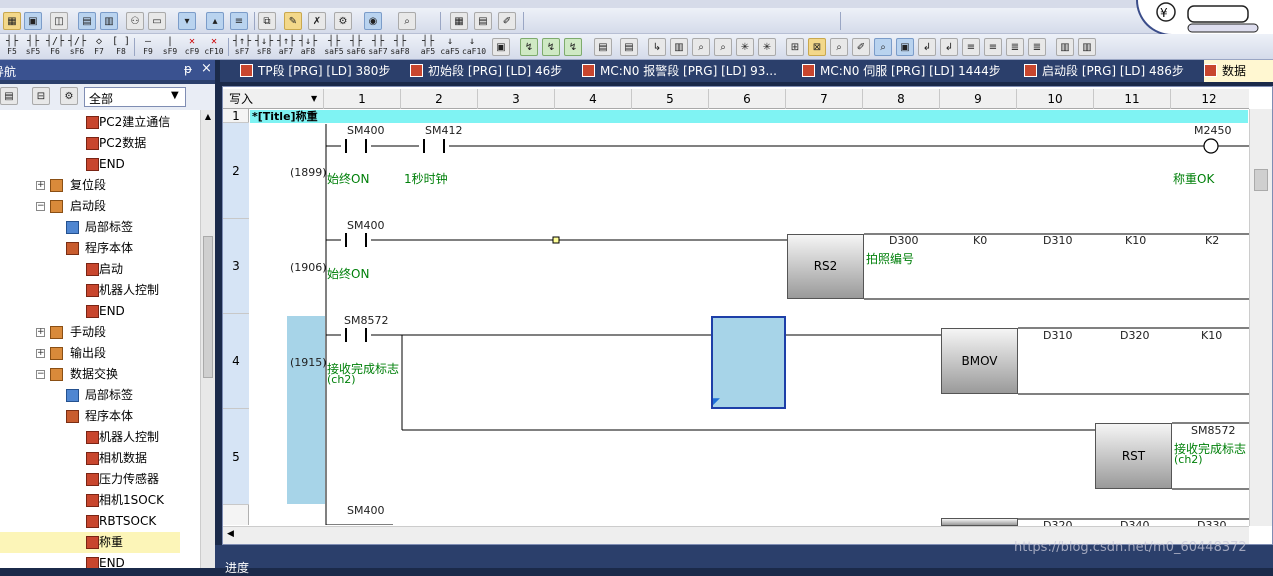  I want to click on falling-contact-key: ┤↓├ sF8, so click(264, 47).